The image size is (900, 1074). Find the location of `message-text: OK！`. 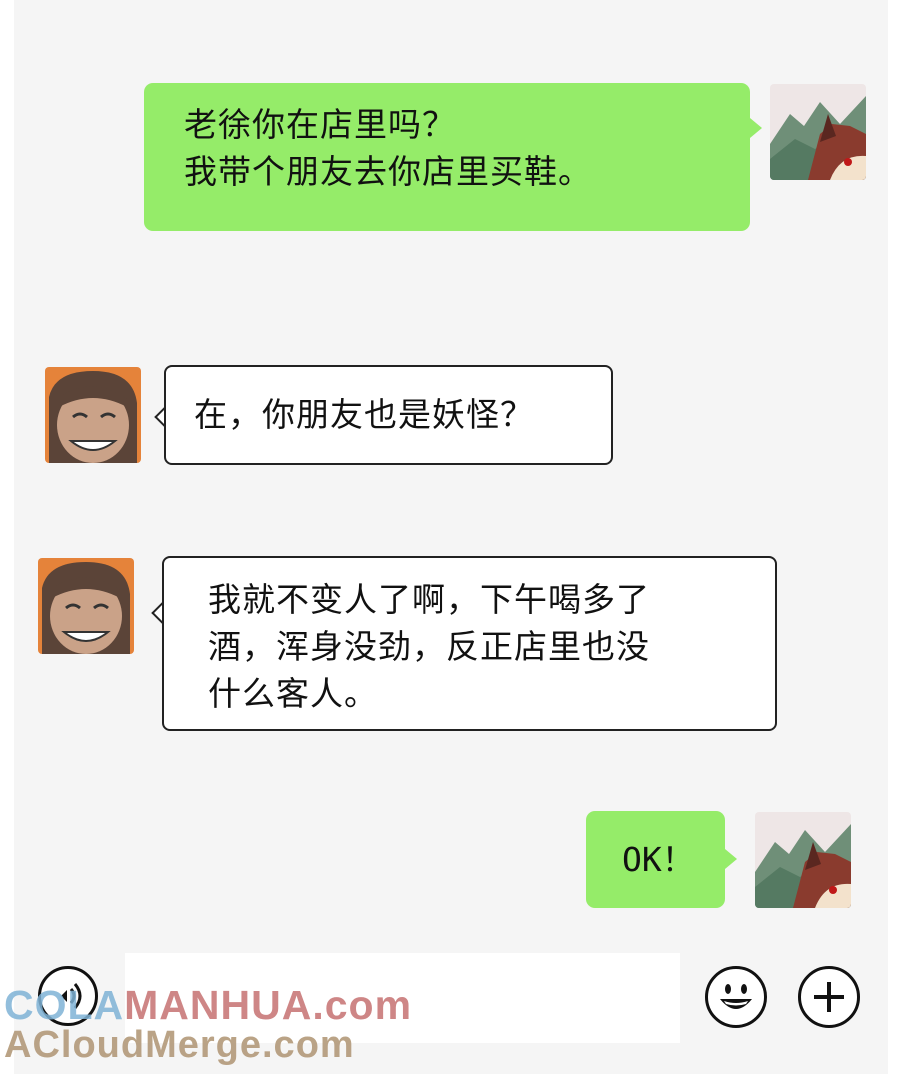

message-text: OK！ is located at coordinates (658, 859).